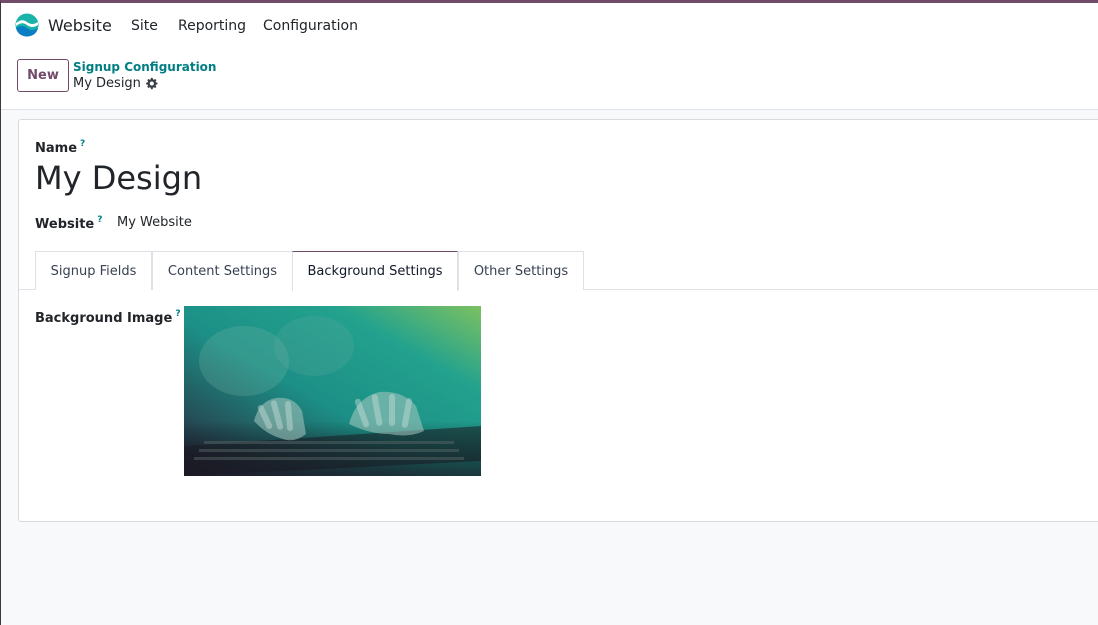 This screenshot has width=1098, height=625. I want to click on tab-other-settings: Other Settings, so click(521, 270).